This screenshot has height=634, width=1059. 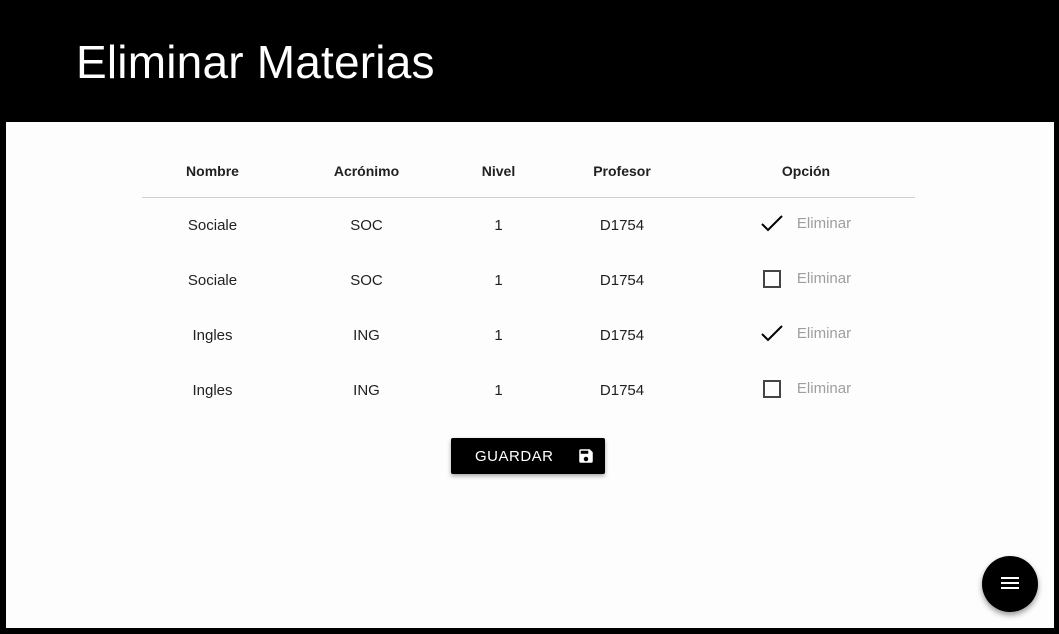 What do you see at coordinates (806, 171) in the screenshot?
I see `column-header-opcion: Opción` at bounding box center [806, 171].